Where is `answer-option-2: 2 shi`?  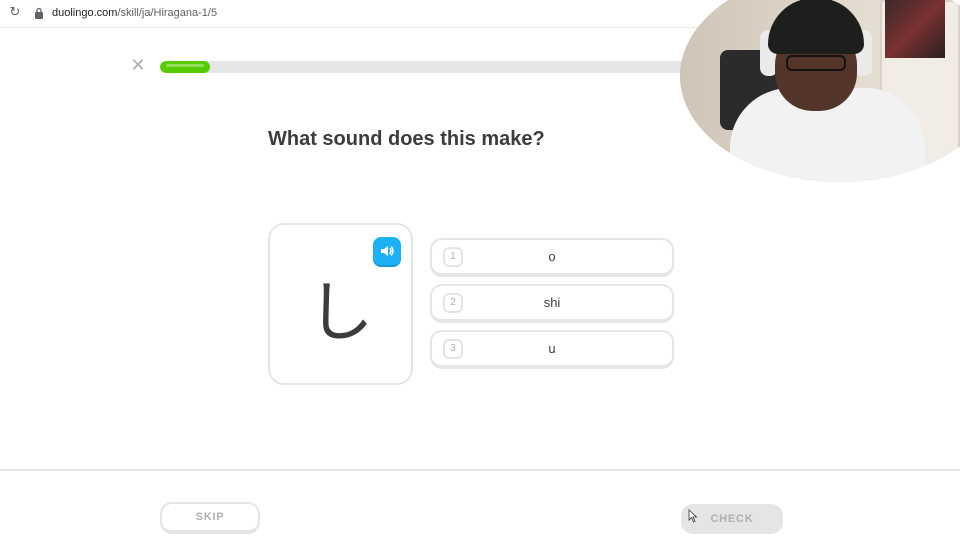
answer-option-2: 2 shi is located at coordinates (552, 303).